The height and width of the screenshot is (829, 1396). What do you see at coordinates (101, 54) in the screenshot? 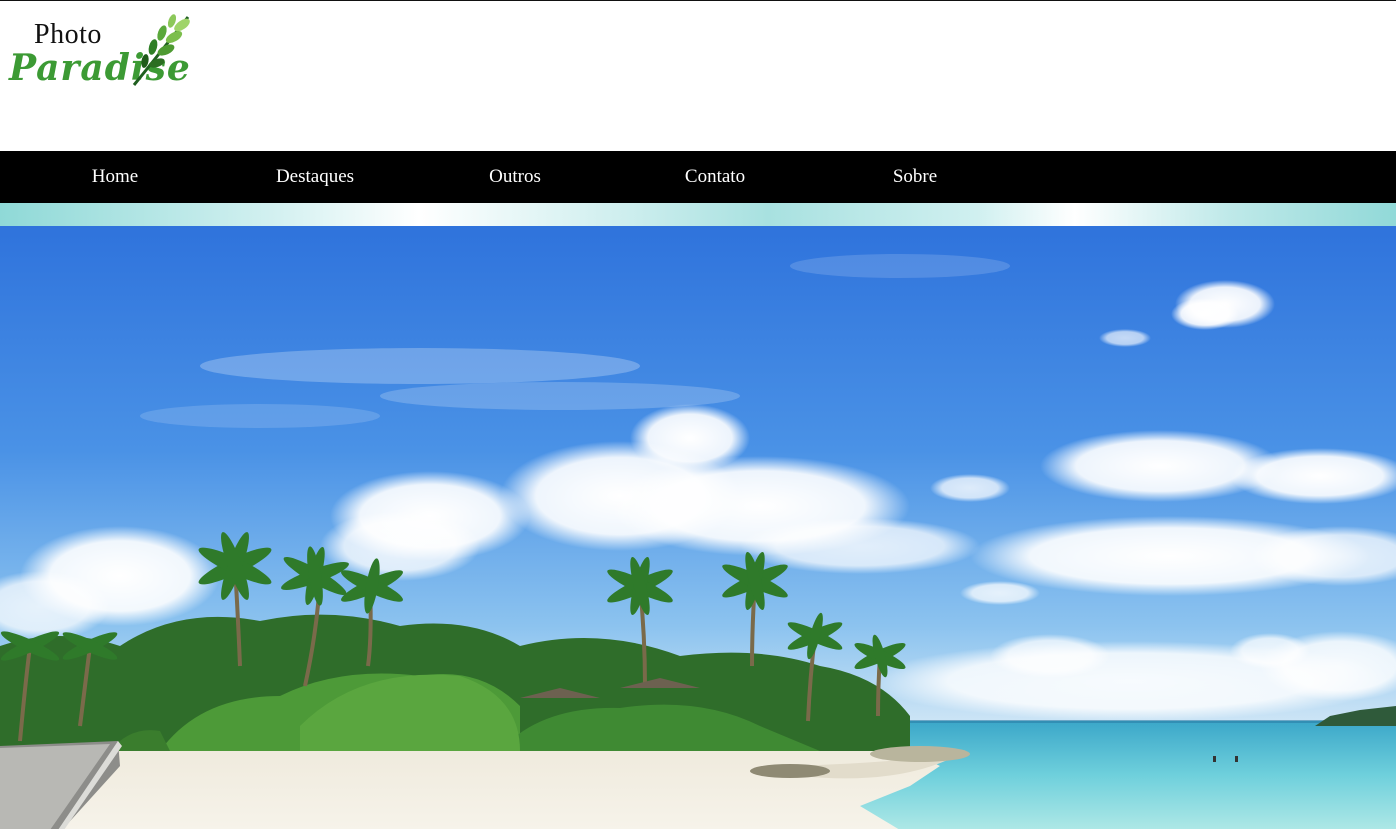
I see `site-logo: Photo Paradise` at bounding box center [101, 54].